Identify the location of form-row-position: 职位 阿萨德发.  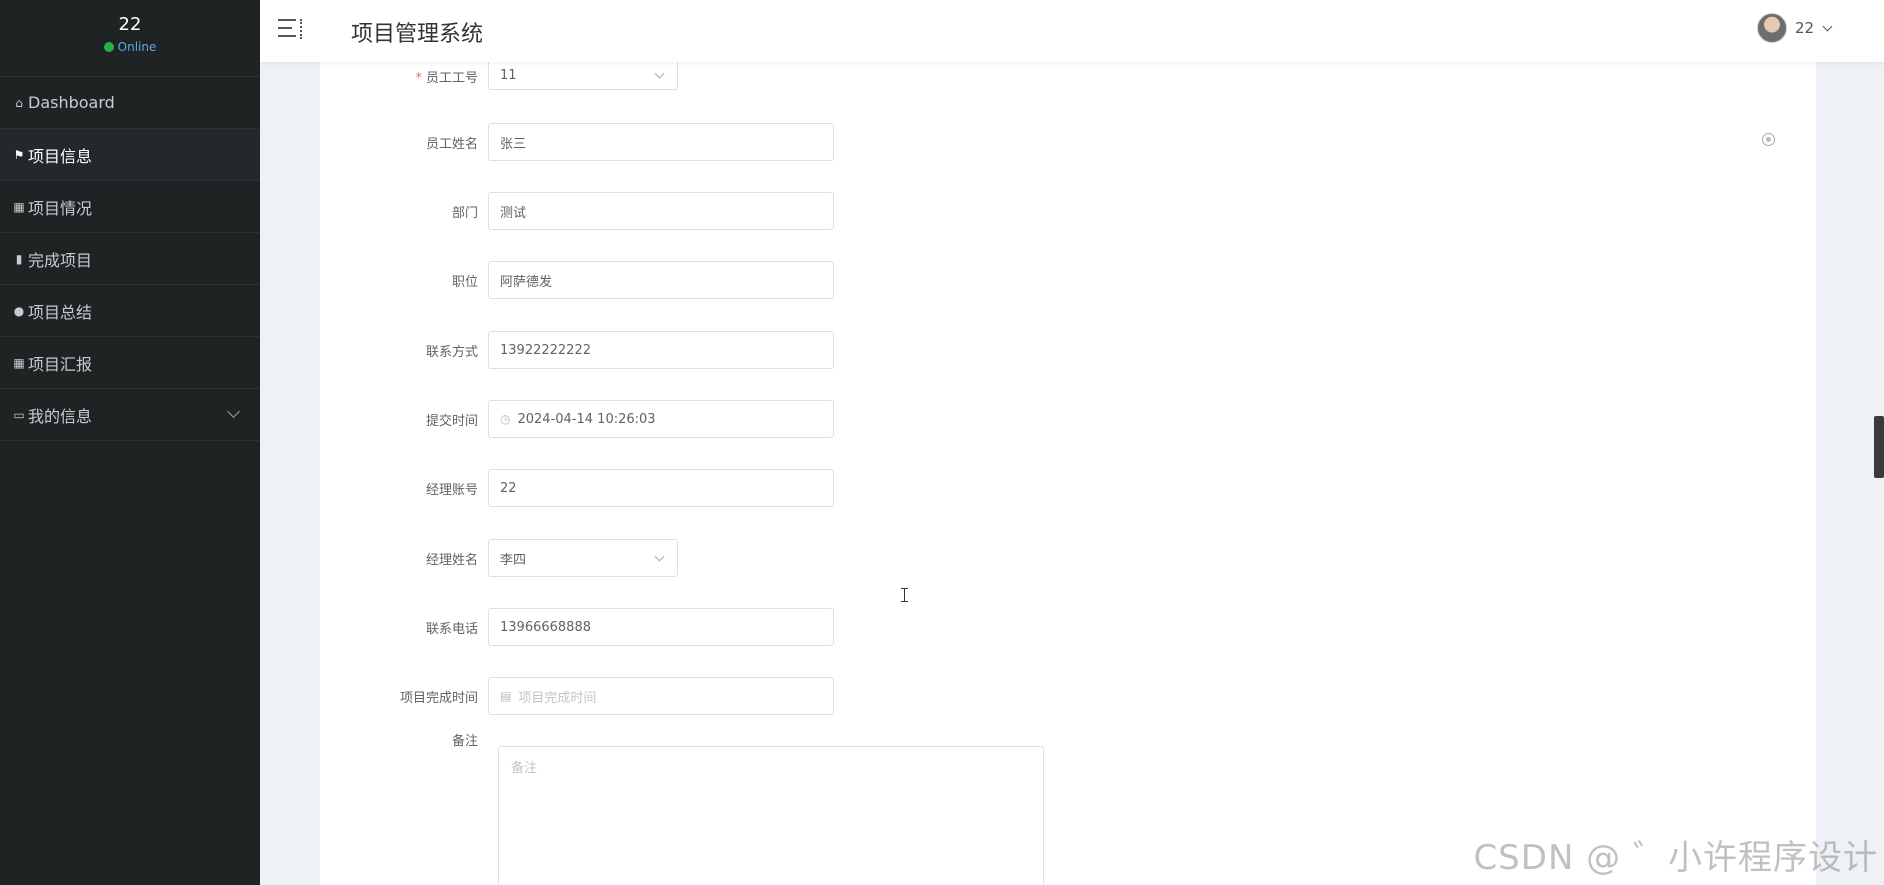
(577, 280).